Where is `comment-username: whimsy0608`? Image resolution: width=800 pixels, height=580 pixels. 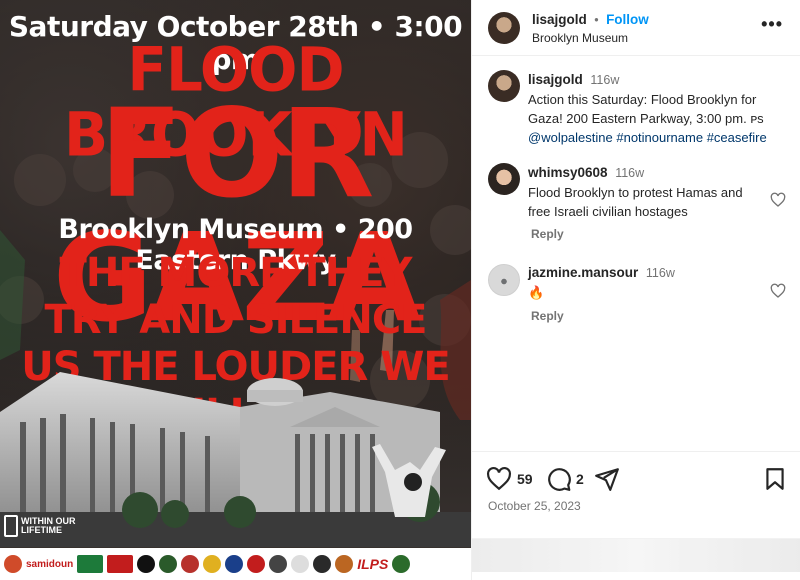
comment-username: whimsy0608 is located at coordinates (568, 172).